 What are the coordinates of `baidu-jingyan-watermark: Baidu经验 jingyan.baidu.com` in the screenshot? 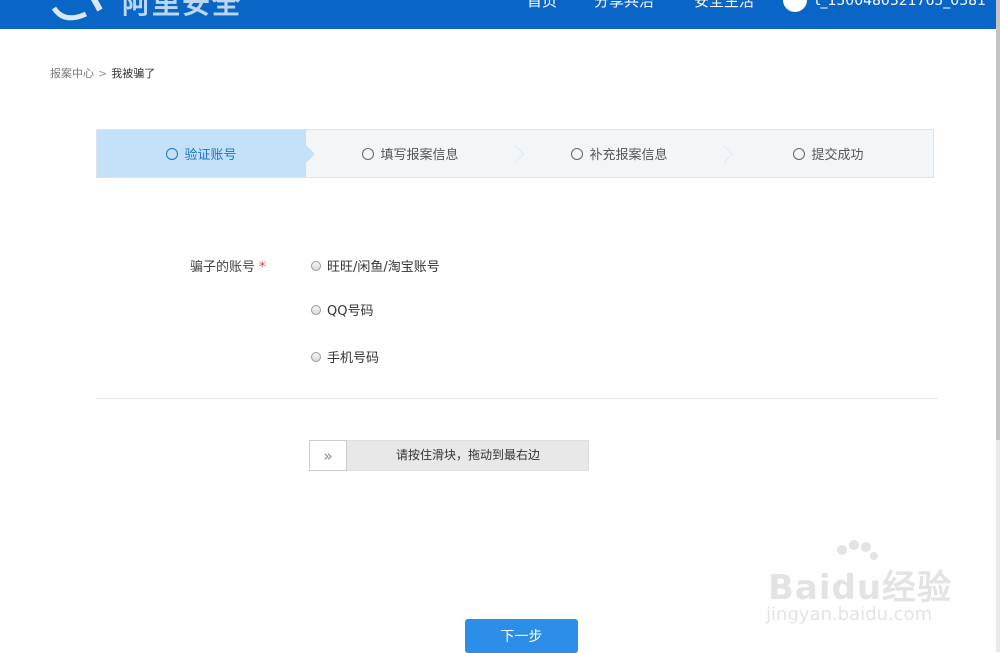 It's located at (857, 587).